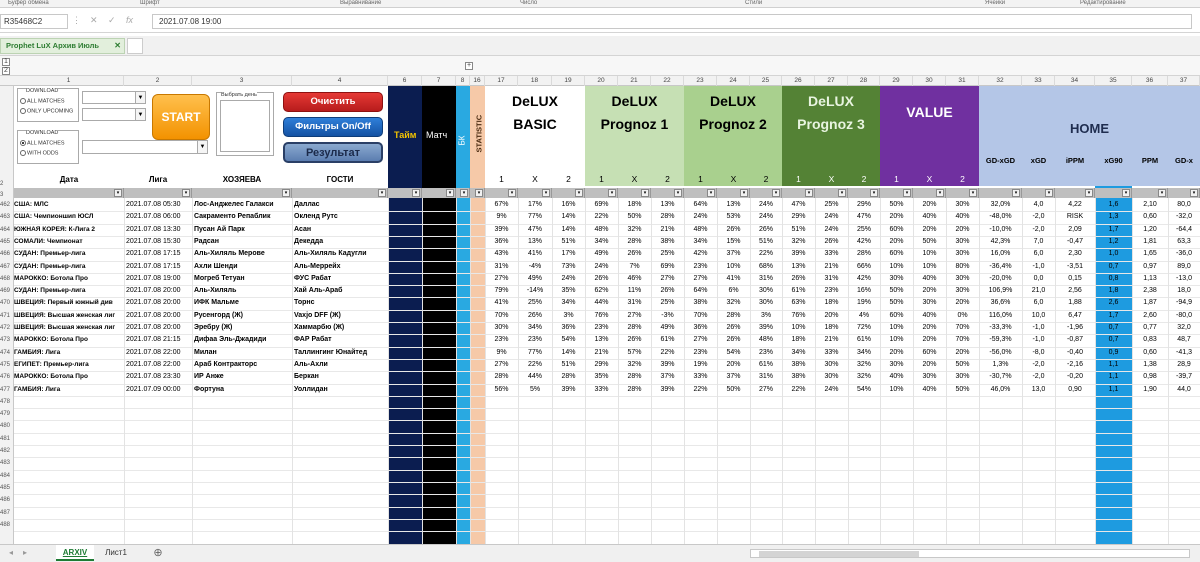 The image size is (1200, 562). What do you see at coordinates (929, 316) in the screenshot?
I see `cell-value: 40%` at bounding box center [929, 316].